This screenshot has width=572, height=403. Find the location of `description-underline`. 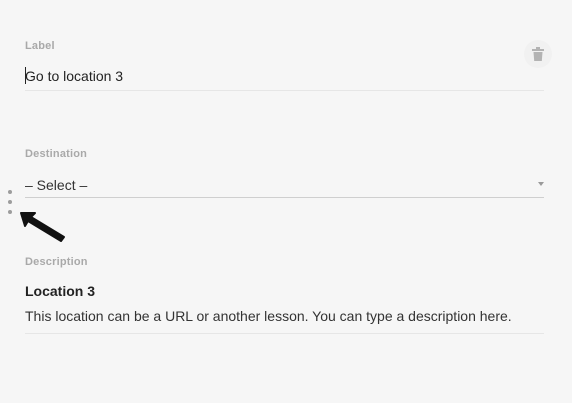

description-underline is located at coordinates (284, 333).